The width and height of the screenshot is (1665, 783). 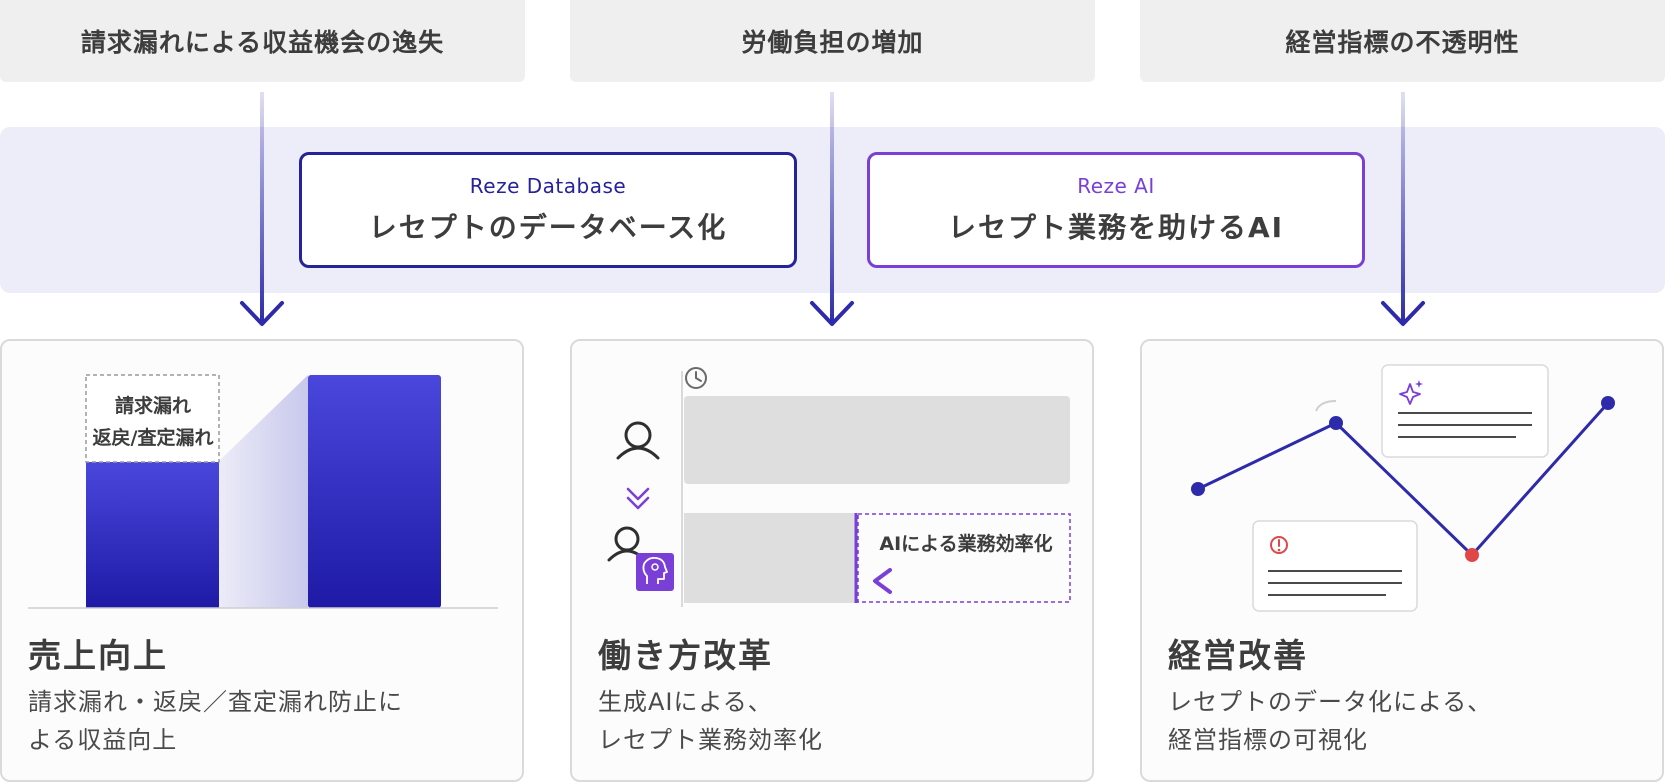 I want to click on product-name: Reze AI, so click(x=1116, y=186).